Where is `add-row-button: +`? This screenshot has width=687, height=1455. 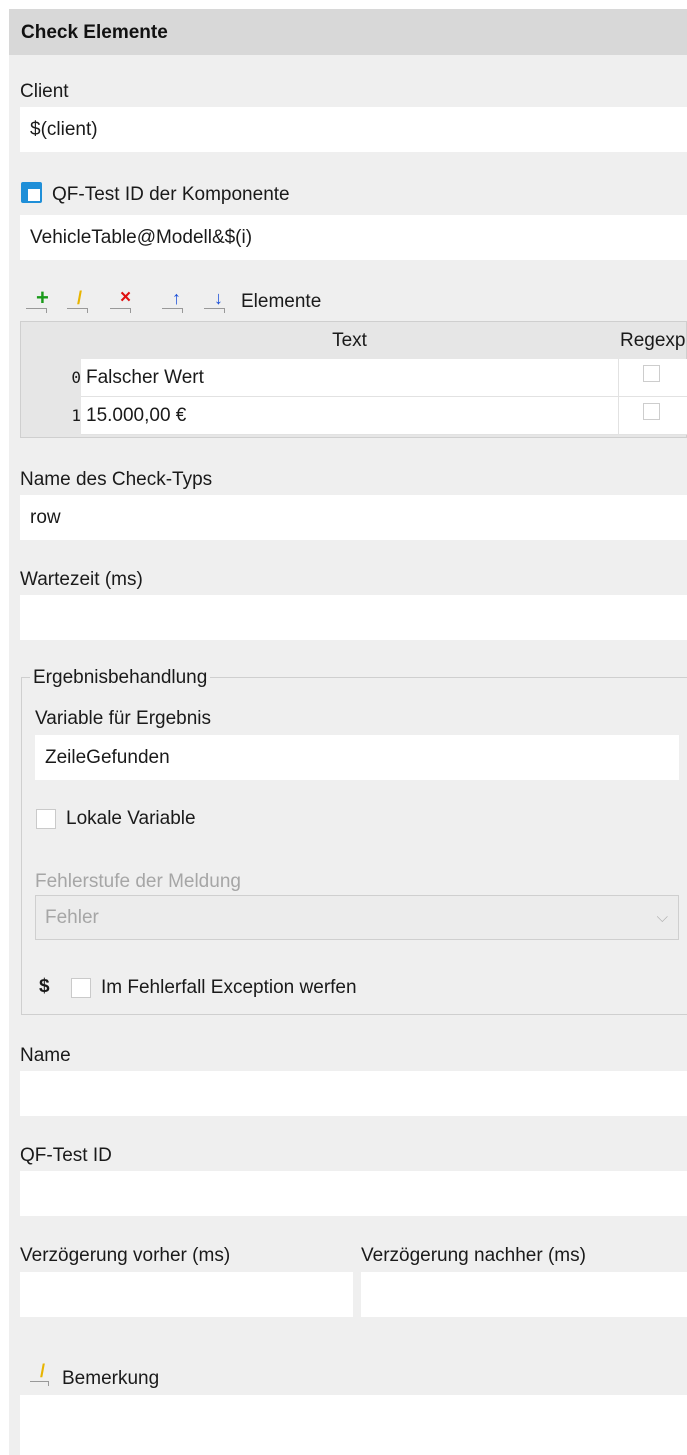 add-row-button: + is located at coordinates (40, 299).